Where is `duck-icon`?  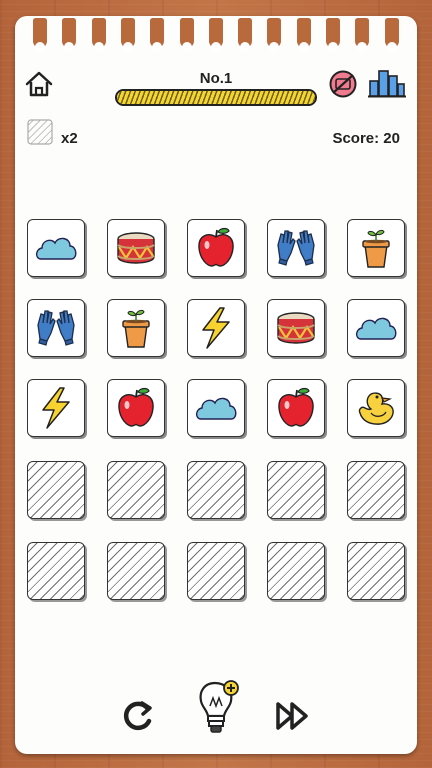 duck-icon is located at coordinates (376, 408).